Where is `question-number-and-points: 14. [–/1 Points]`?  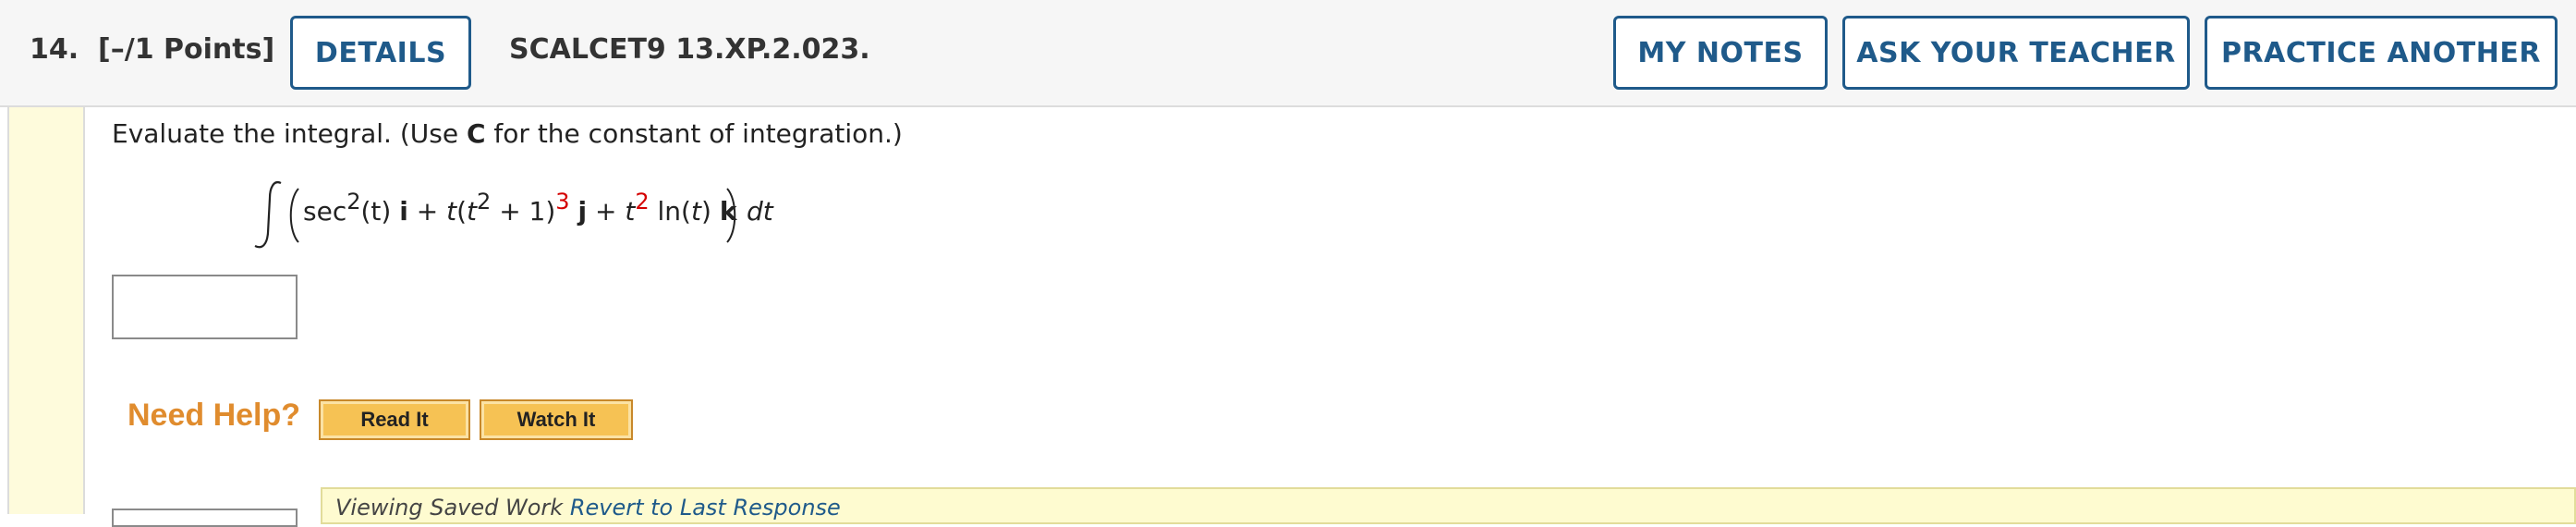 question-number-and-points: 14. [–/1 Points] is located at coordinates (152, 49).